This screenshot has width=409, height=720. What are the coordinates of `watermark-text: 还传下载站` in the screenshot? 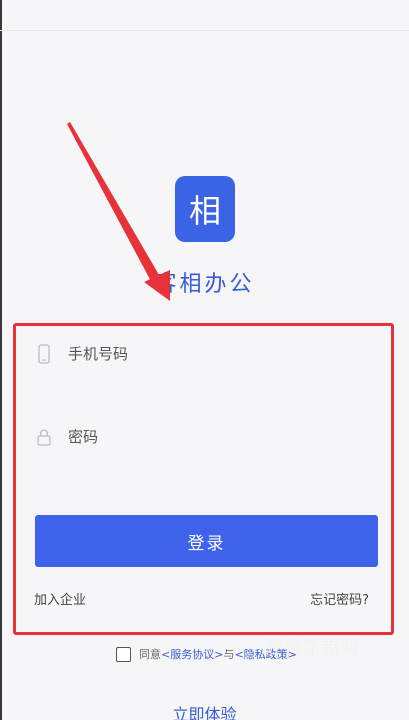 It's located at (314, 647).